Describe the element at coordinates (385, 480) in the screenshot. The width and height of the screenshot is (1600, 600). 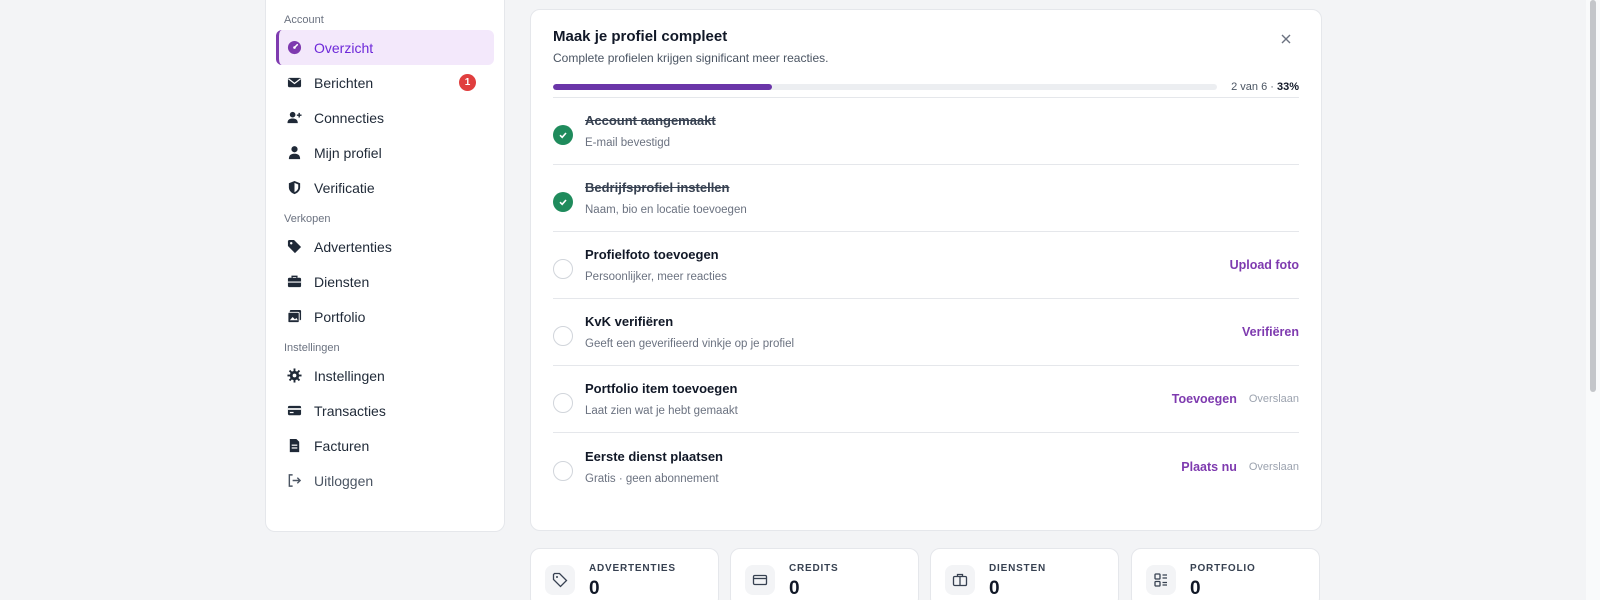
I see `sidebar-item-uitloggen: Uitloggen` at that location.